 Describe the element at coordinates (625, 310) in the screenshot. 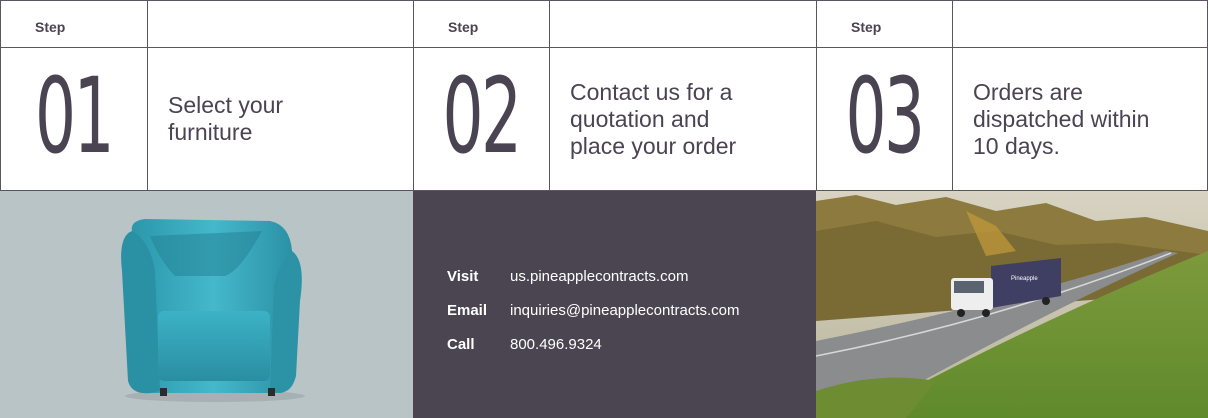

I see `email-link: inquiries@pineapplecontracts.com` at that location.